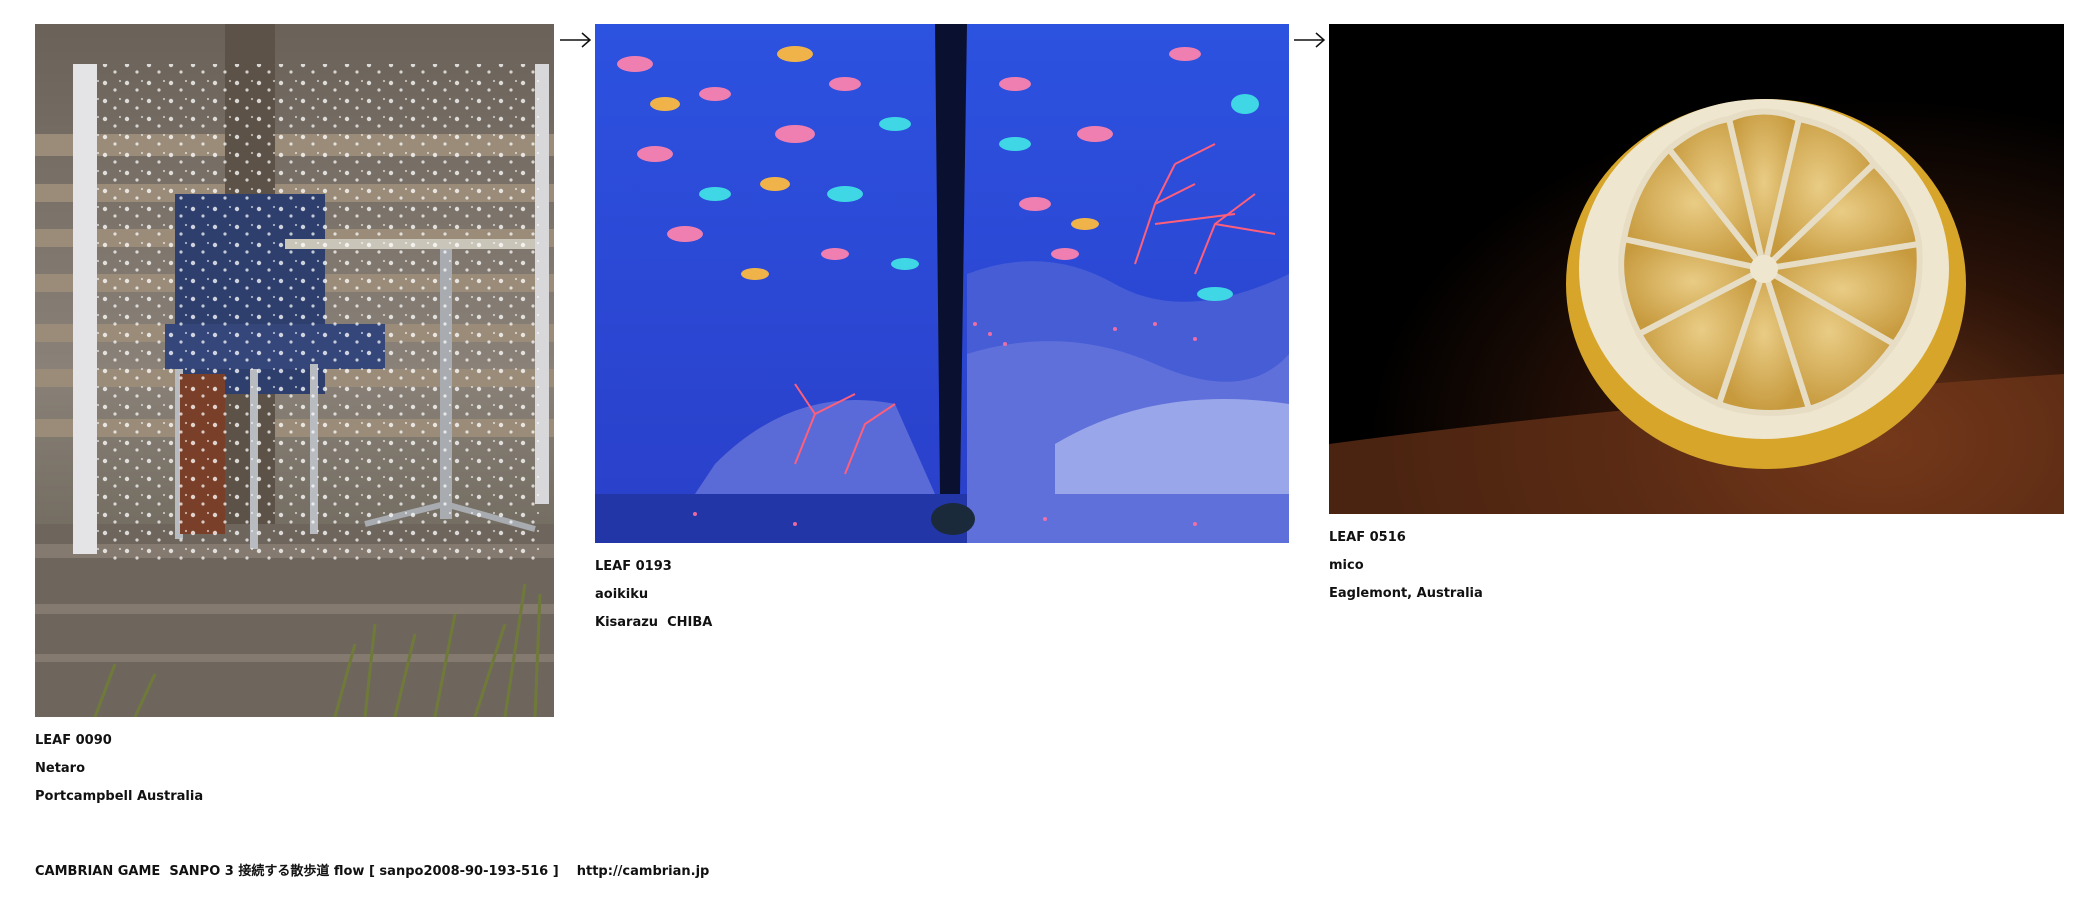  Describe the element at coordinates (119, 796) in the screenshot. I see `leaf-location: Portcampbell Australia` at that location.